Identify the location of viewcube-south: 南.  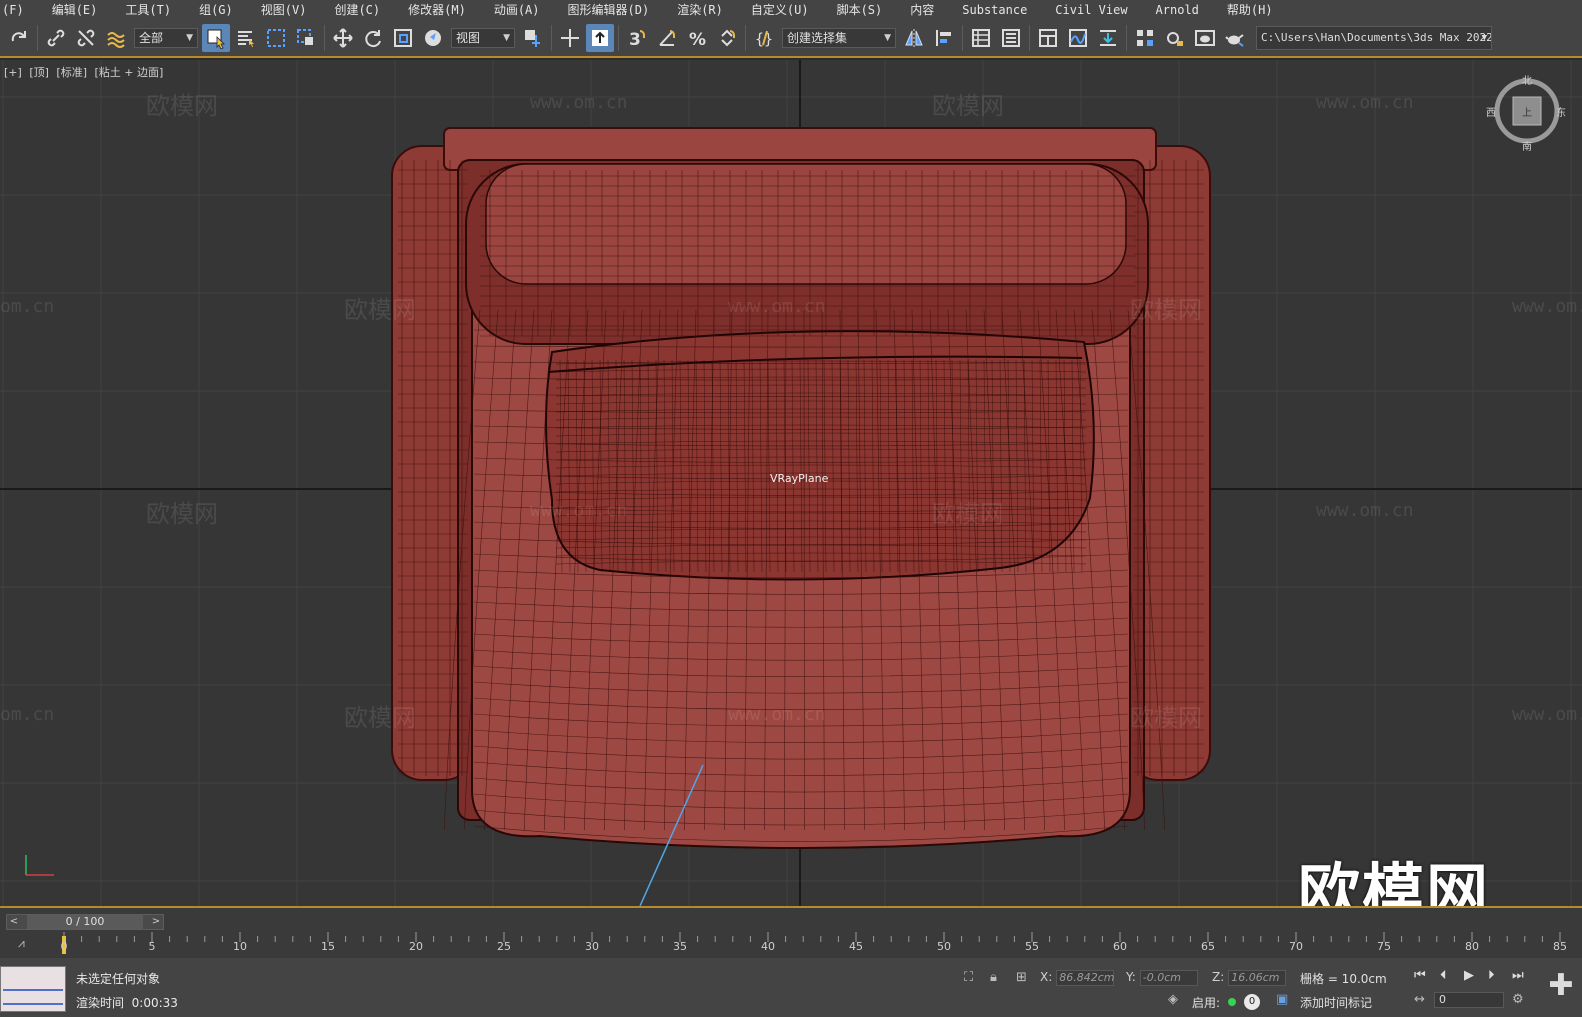
(1527, 145).